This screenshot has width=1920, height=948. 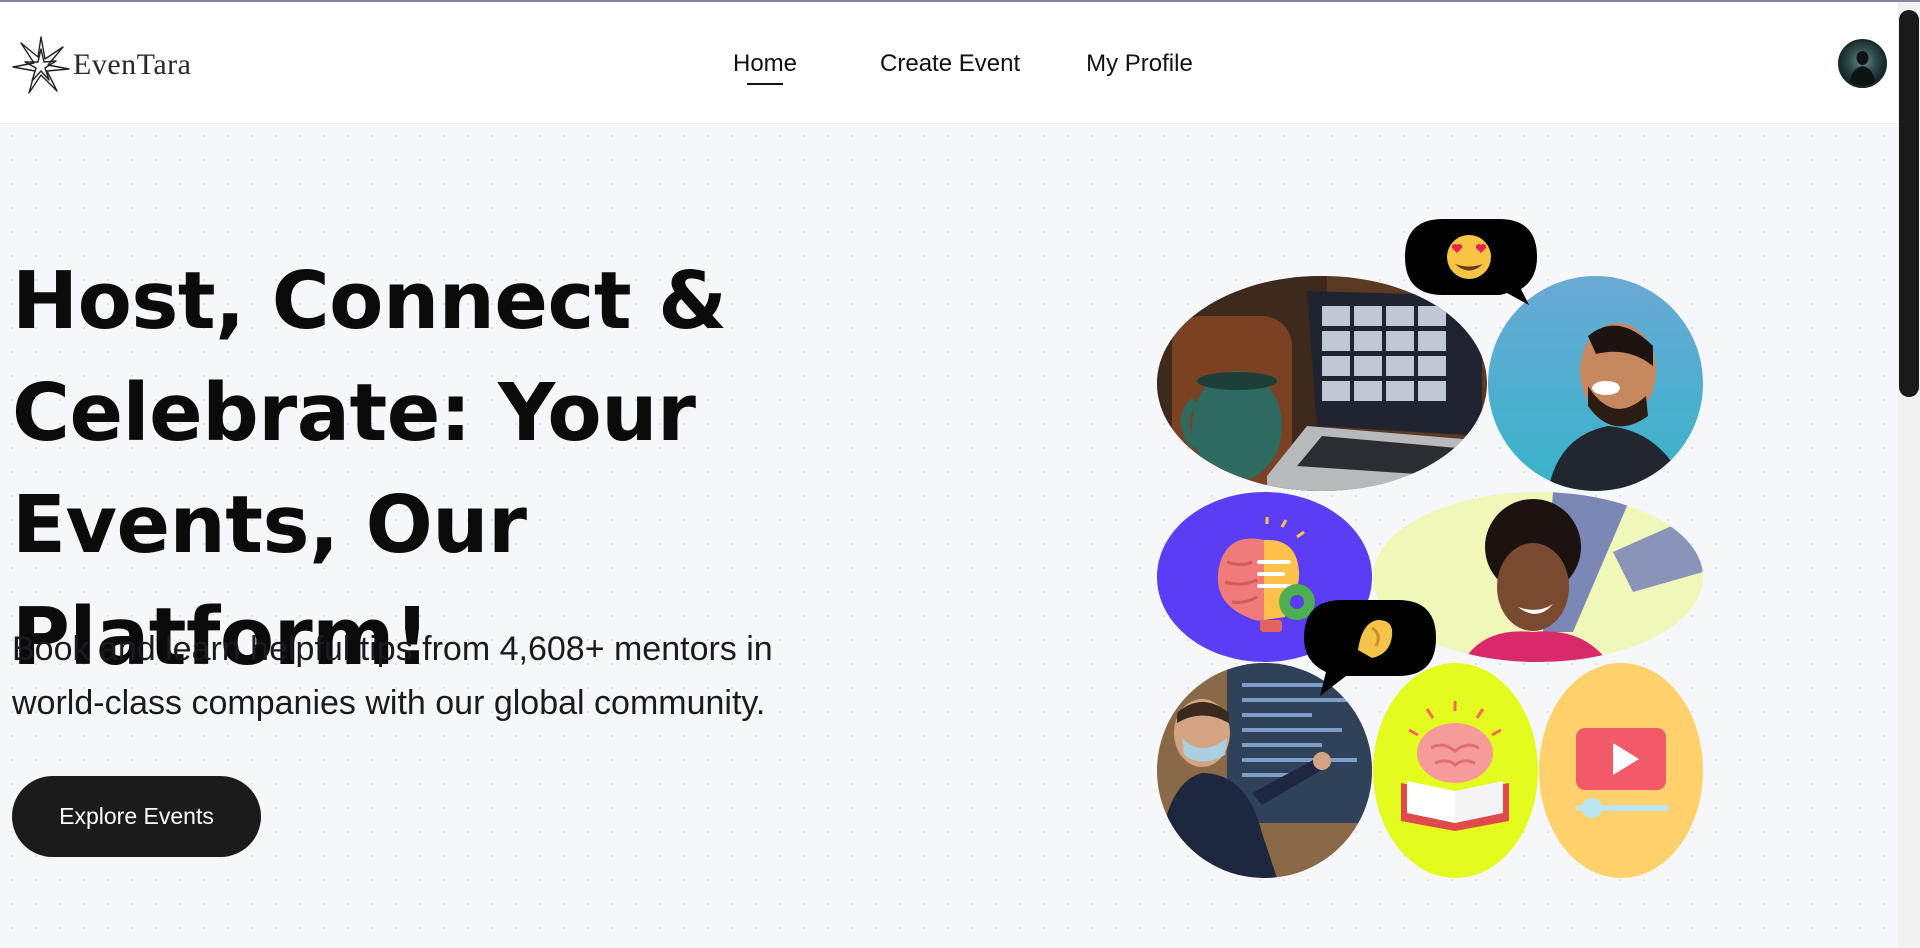 I want to click on heart-eyes-bubble, so click(x=1471, y=262).